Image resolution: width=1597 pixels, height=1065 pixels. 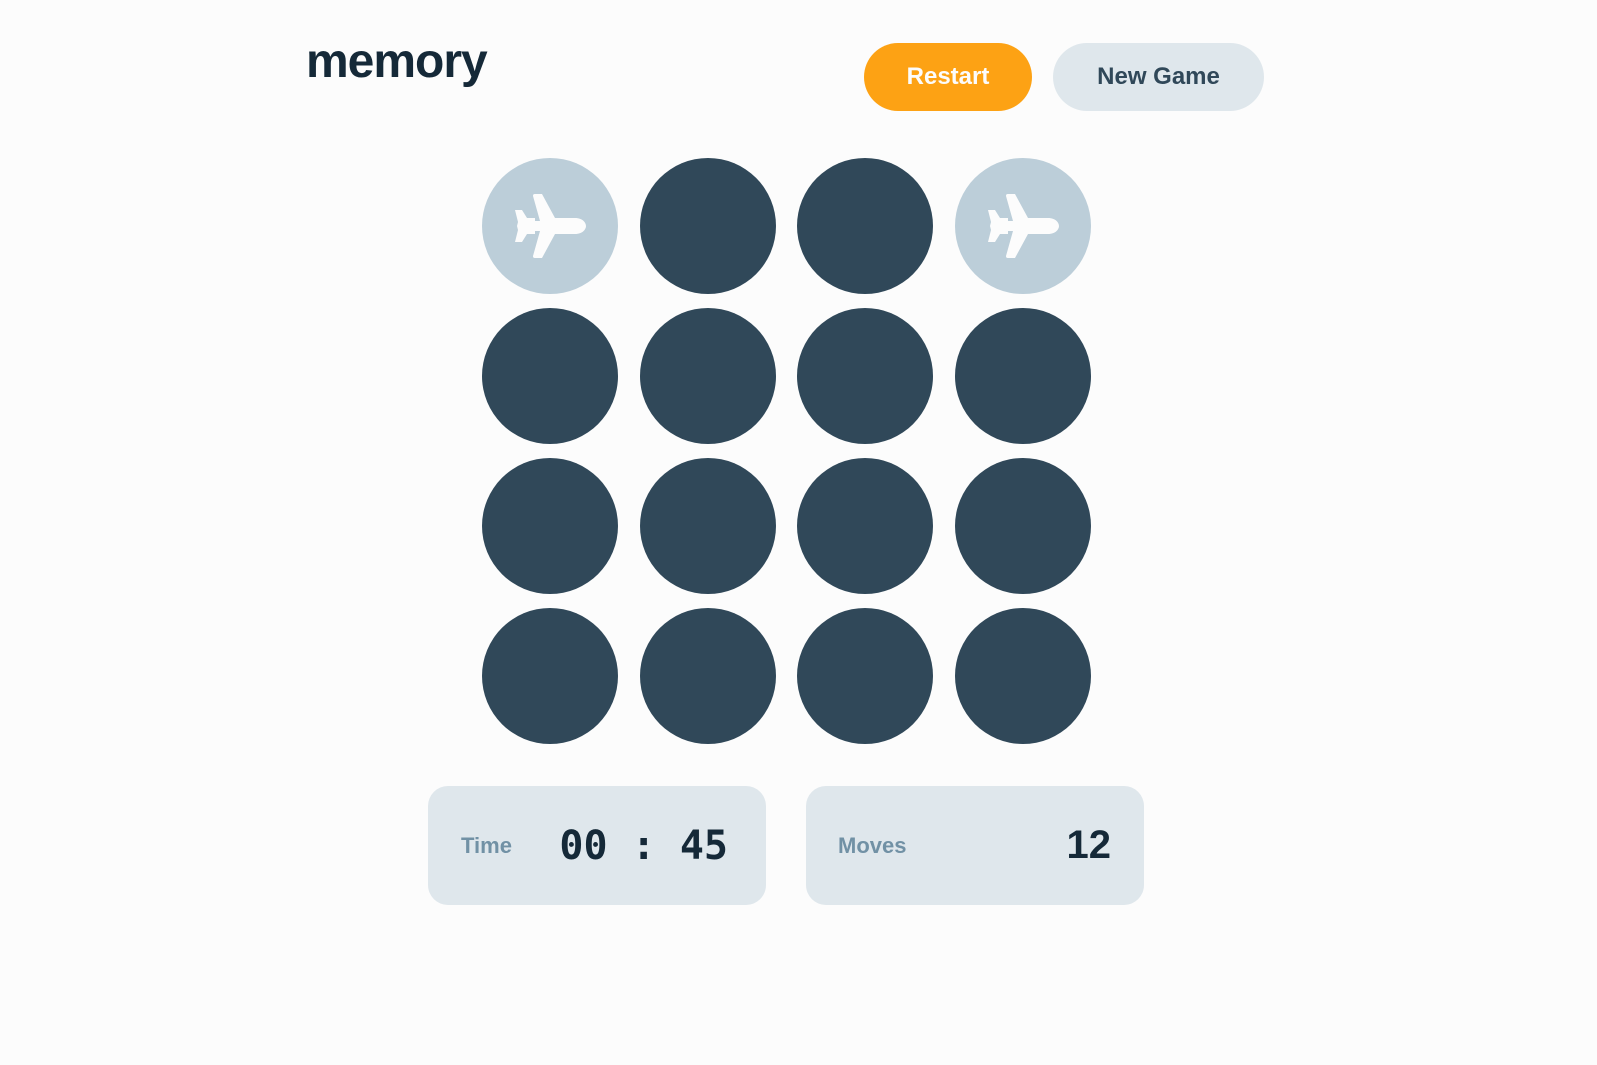 What do you see at coordinates (397, 61) in the screenshot?
I see `game-logo: memory` at bounding box center [397, 61].